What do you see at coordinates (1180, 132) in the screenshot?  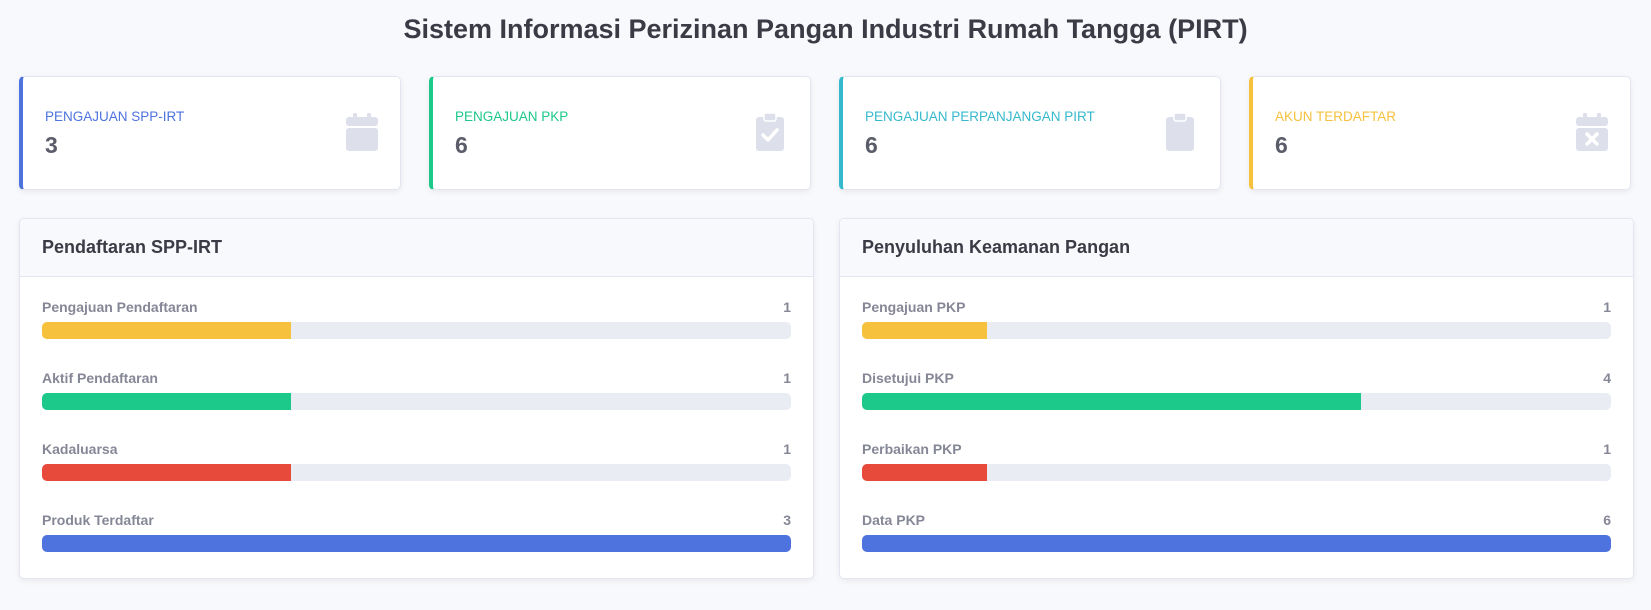 I see `clipboard-icon` at bounding box center [1180, 132].